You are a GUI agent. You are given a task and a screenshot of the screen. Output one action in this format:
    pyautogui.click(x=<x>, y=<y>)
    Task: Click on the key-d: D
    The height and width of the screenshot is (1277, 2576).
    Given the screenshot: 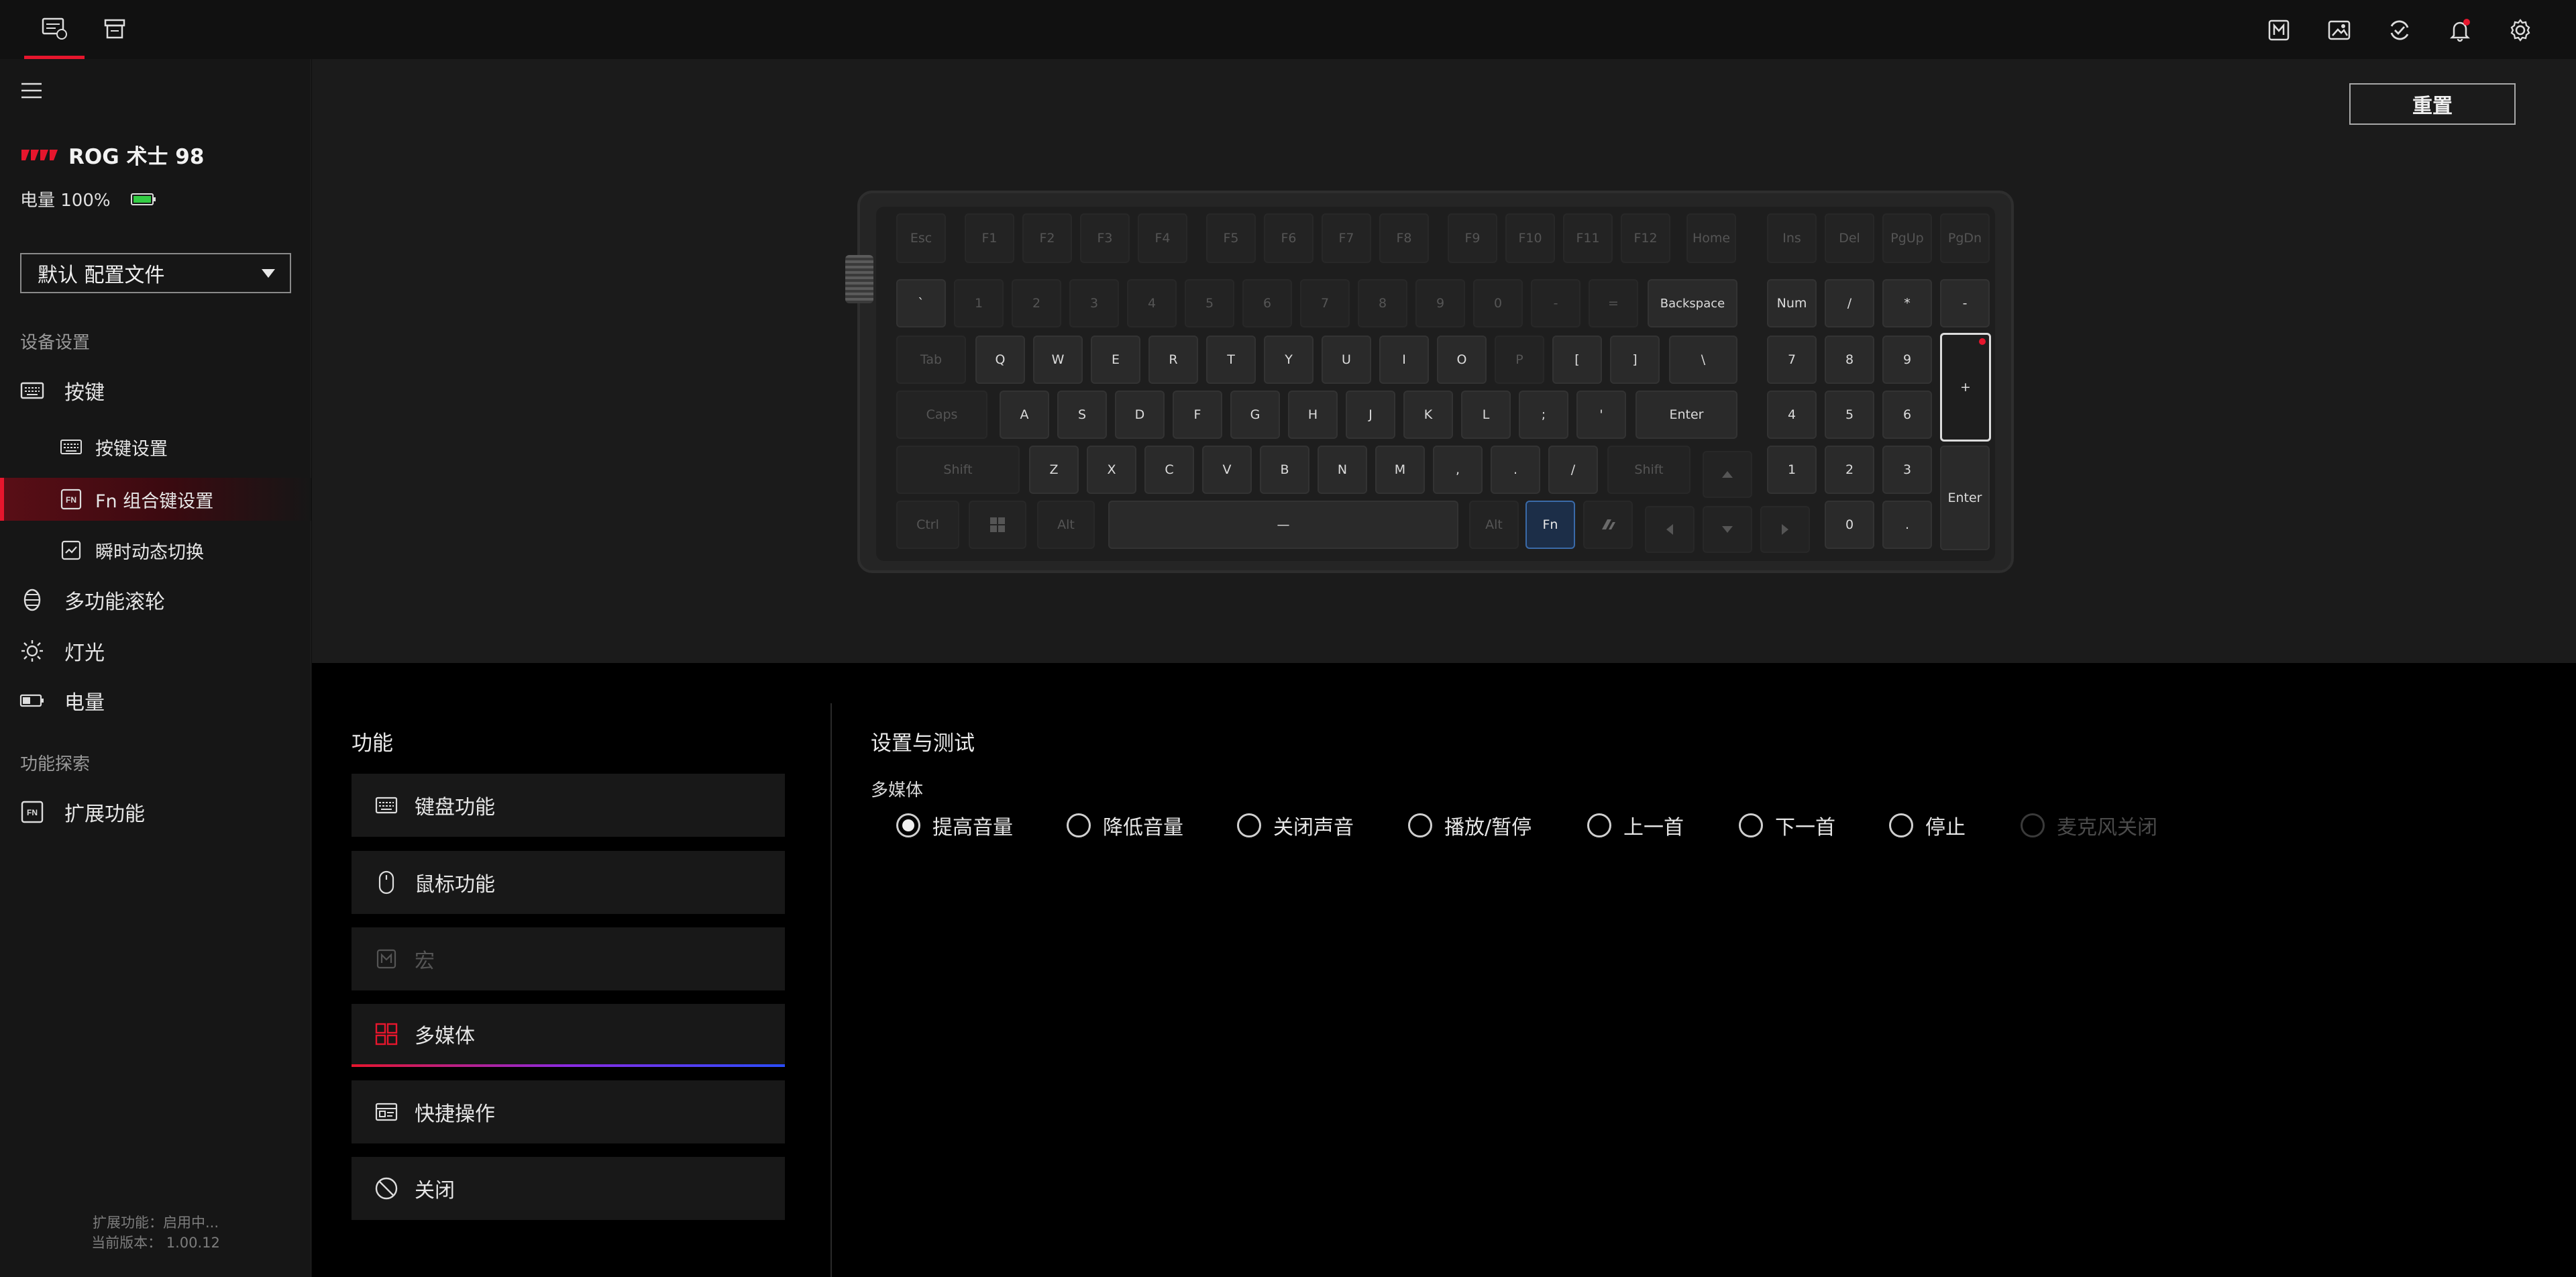 What is the action you would take?
    pyautogui.click(x=1140, y=415)
    